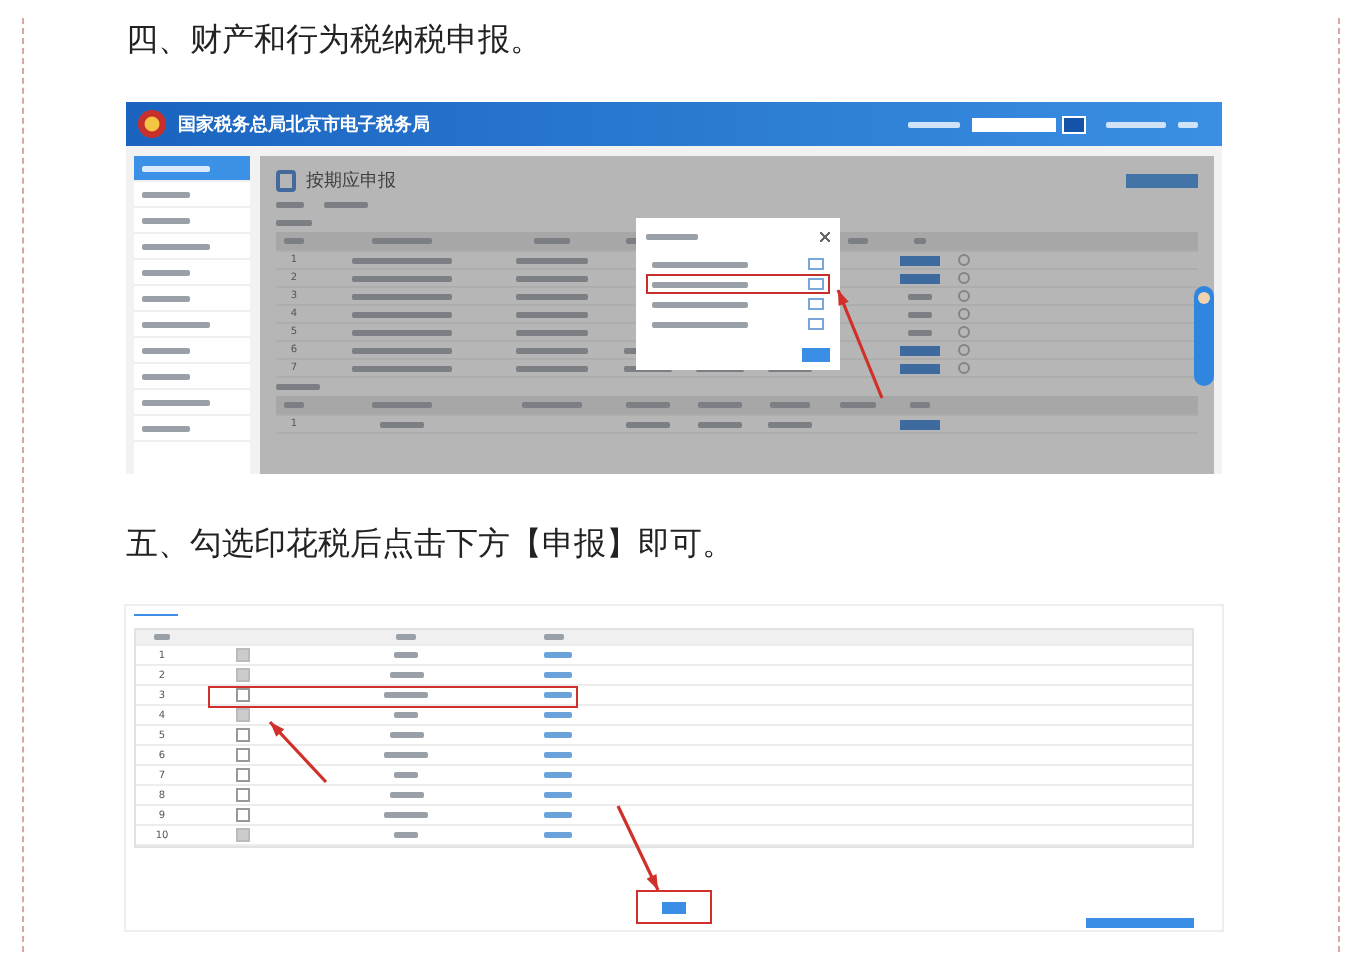 Image resolution: width=1362 pixels, height=954 pixels. Describe the element at coordinates (1074, 124) in the screenshot. I see `search-button` at that location.